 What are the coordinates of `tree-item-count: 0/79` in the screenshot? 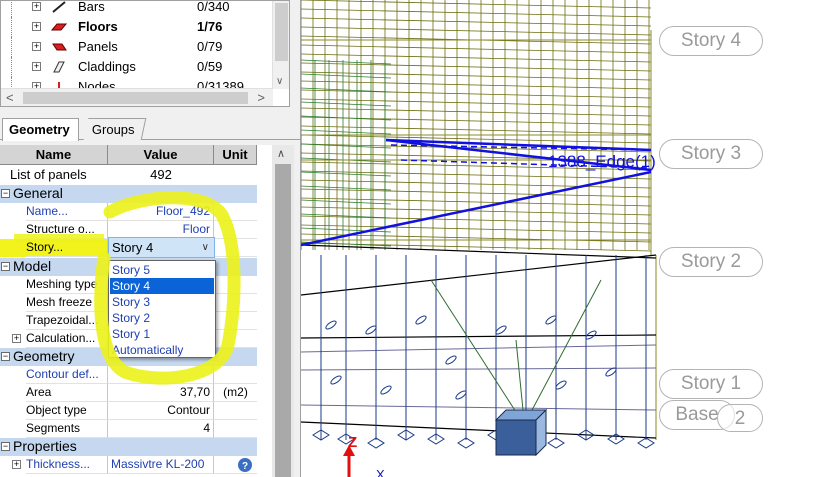 It's located at (210, 46).